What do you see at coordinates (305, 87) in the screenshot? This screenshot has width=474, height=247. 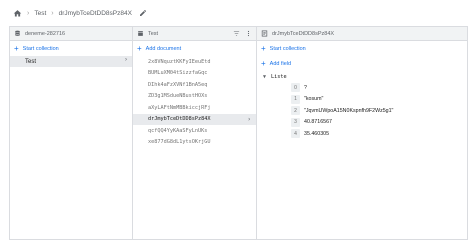 I see `array-value: ?` at bounding box center [305, 87].